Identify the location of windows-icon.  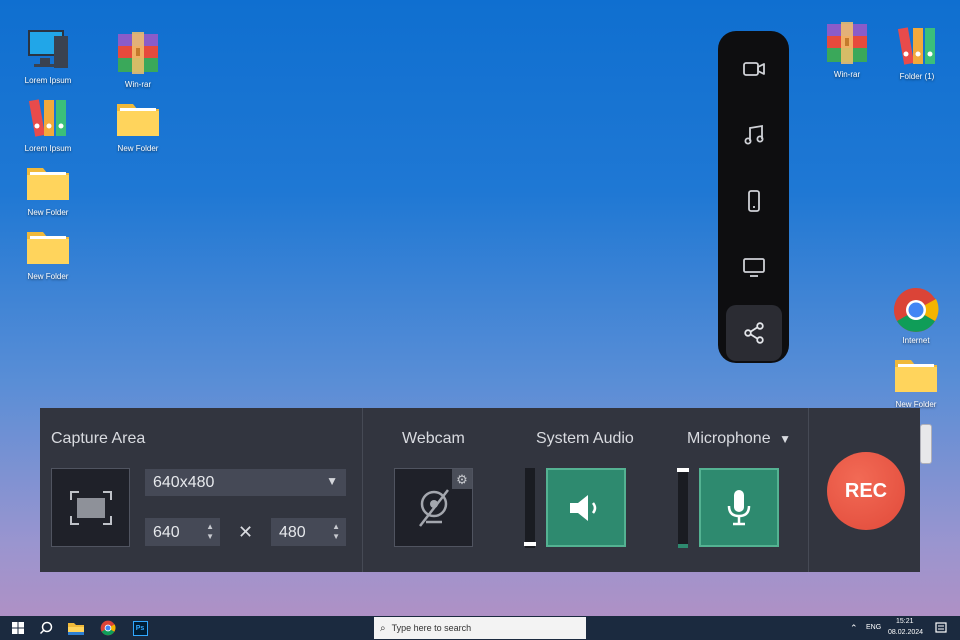
(18, 628).